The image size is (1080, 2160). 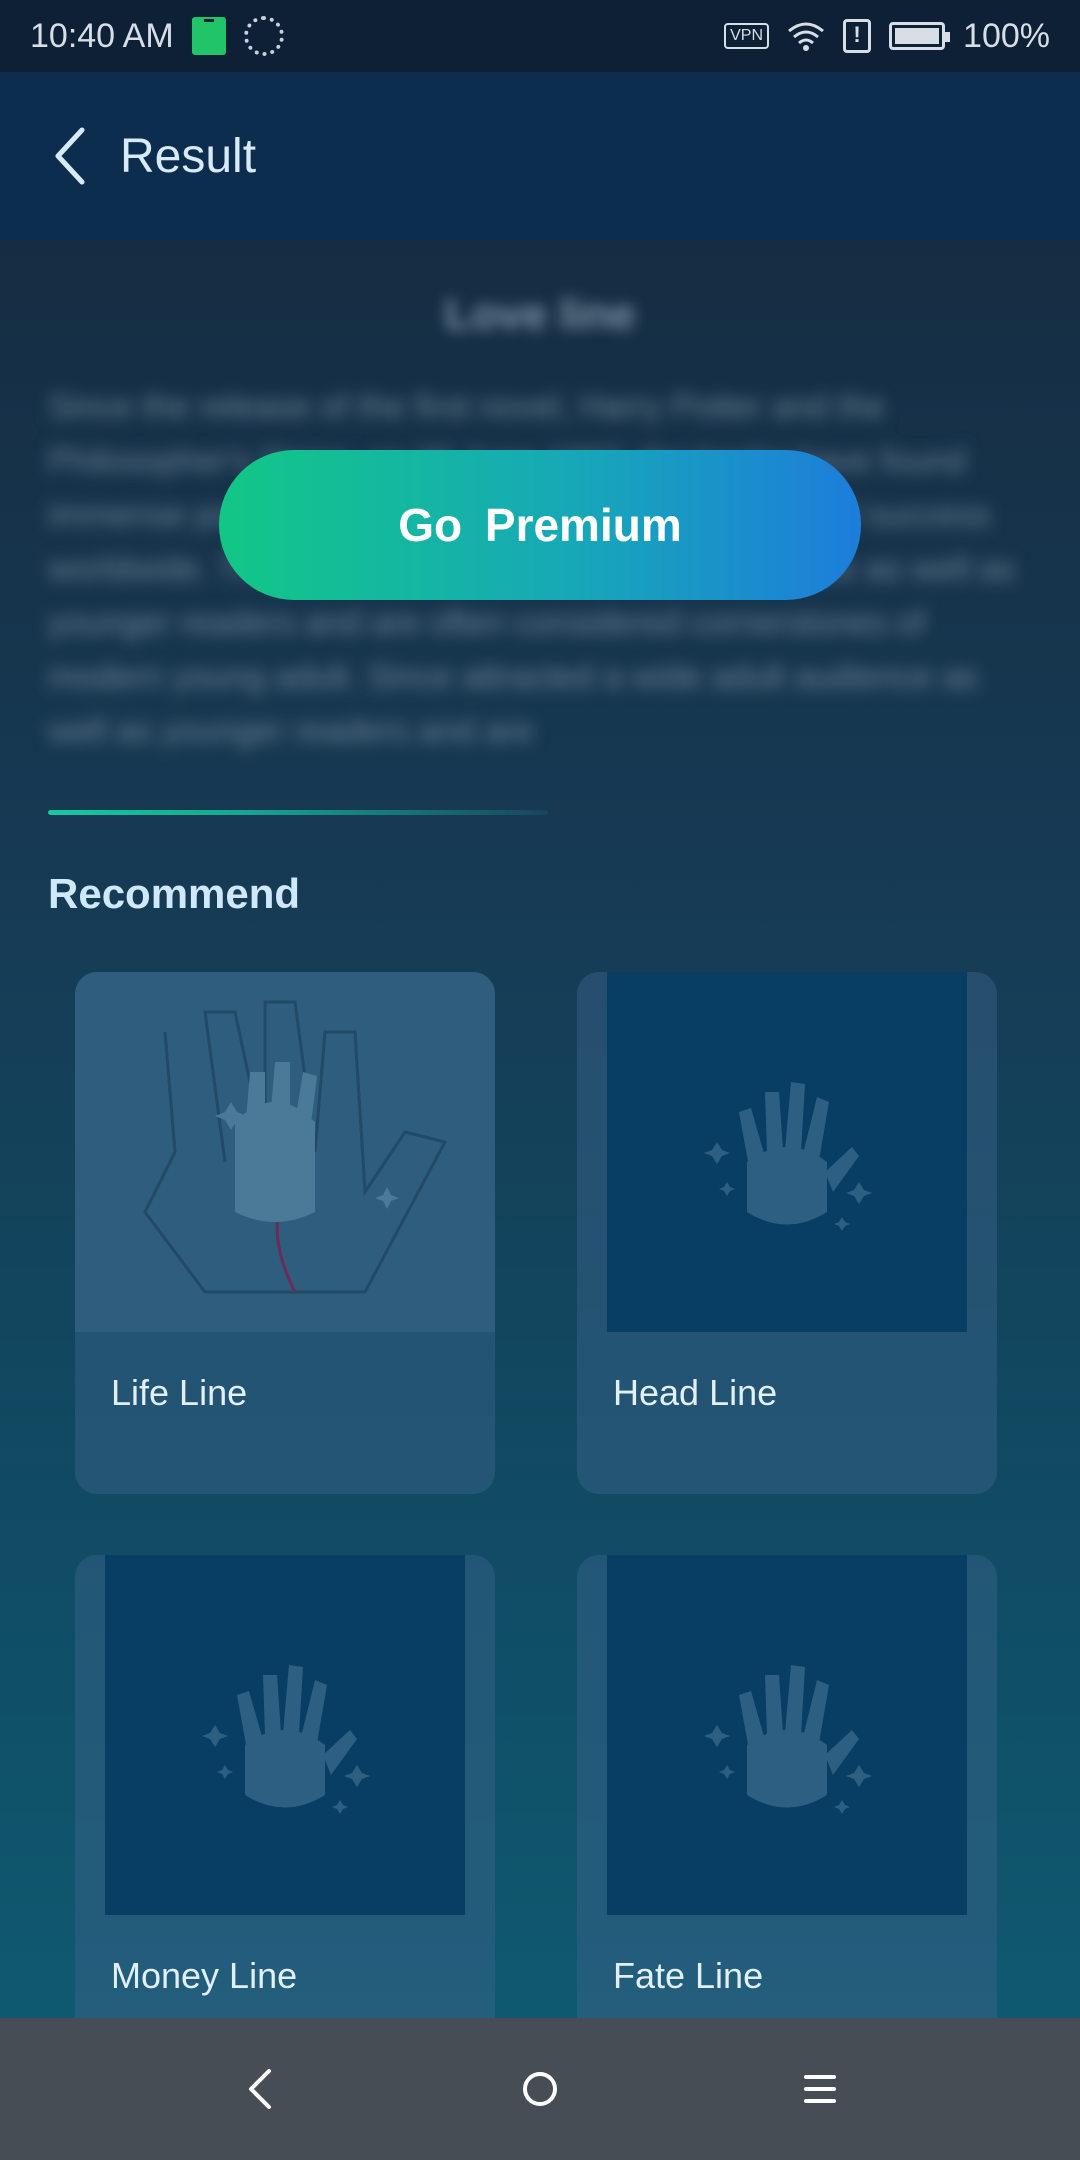 What do you see at coordinates (263, 36) in the screenshot?
I see `sync-icon` at bounding box center [263, 36].